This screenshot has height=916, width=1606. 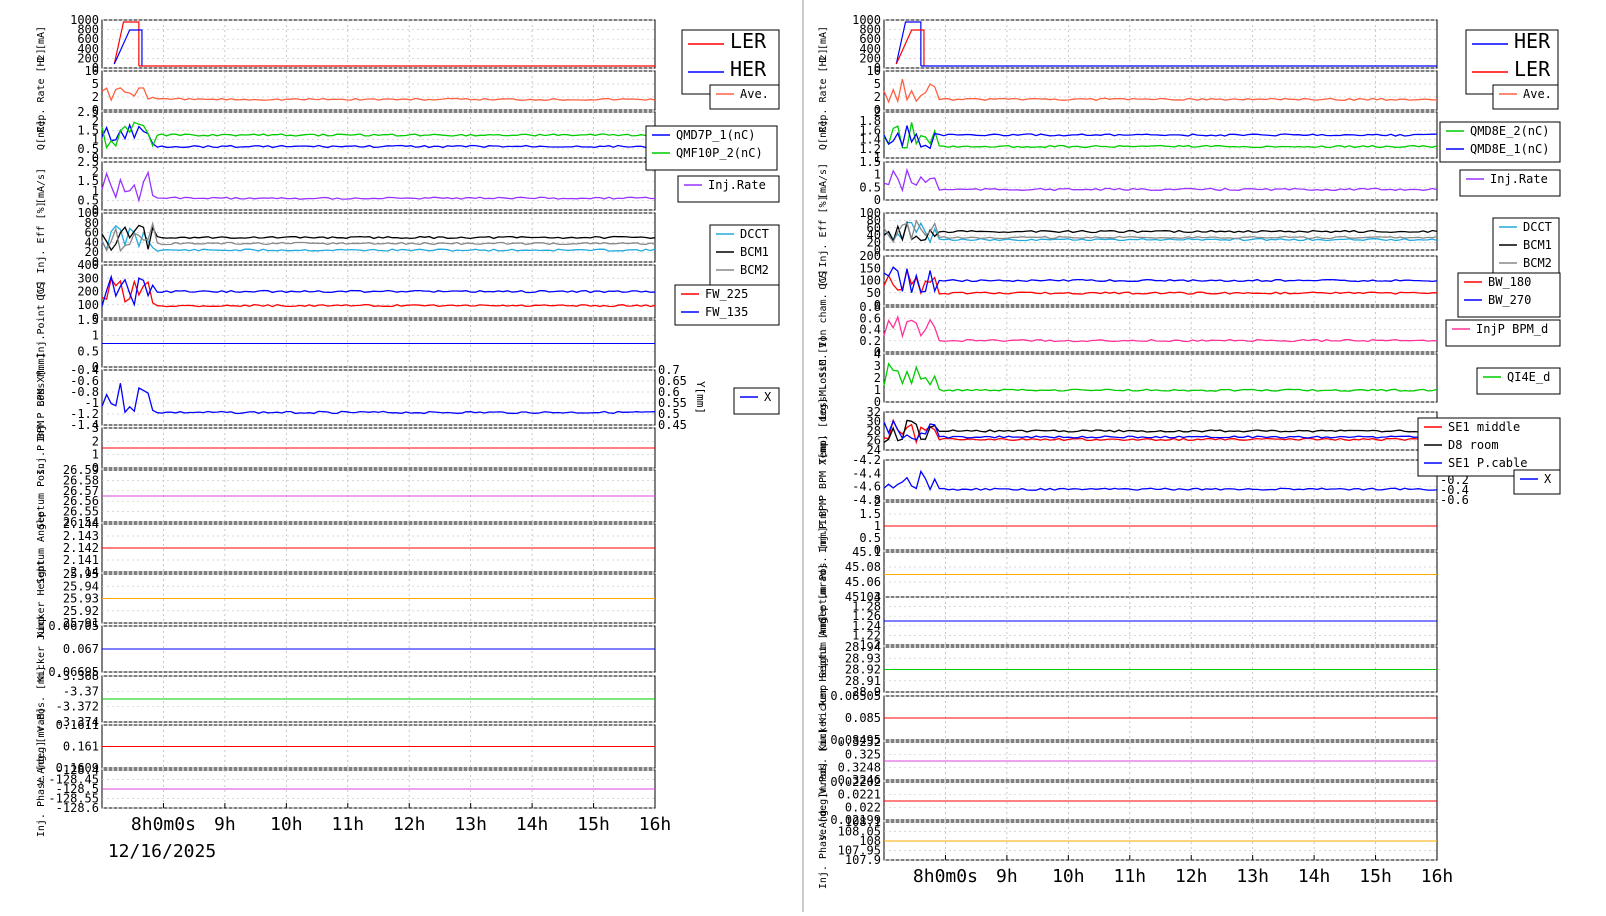 I want to click on legend-label: BW_180, so click(x=1509, y=282).